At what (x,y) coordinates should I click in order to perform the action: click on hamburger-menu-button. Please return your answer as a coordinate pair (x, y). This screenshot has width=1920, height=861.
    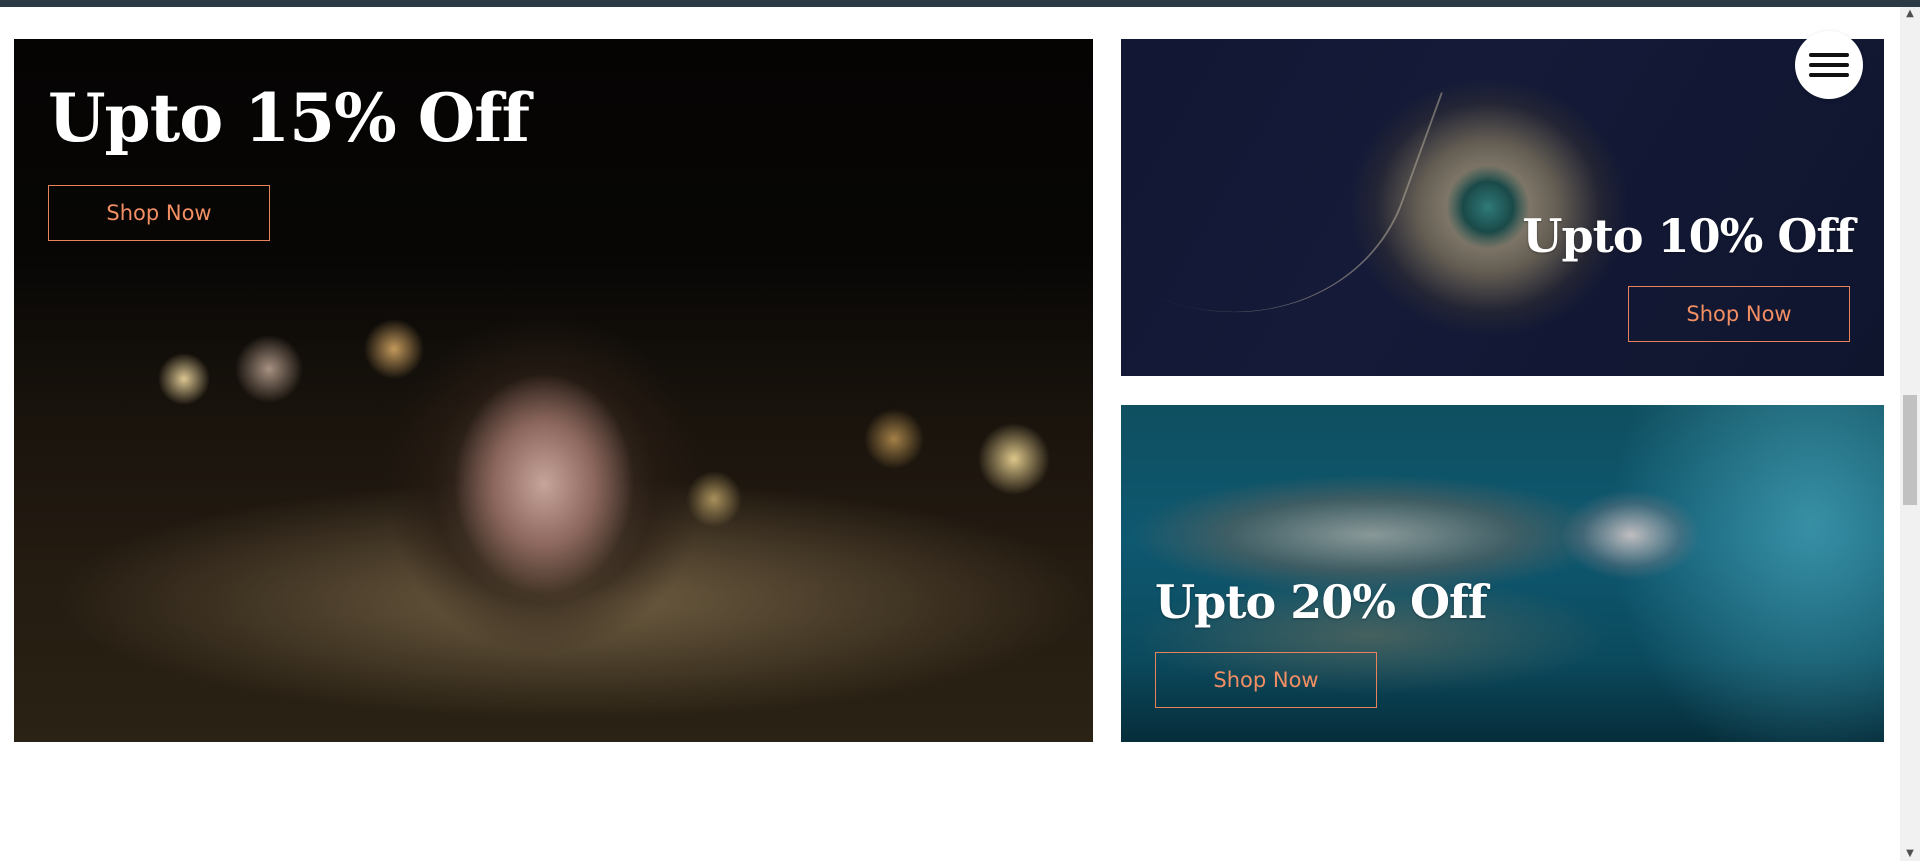
    Looking at the image, I should click on (1829, 65).